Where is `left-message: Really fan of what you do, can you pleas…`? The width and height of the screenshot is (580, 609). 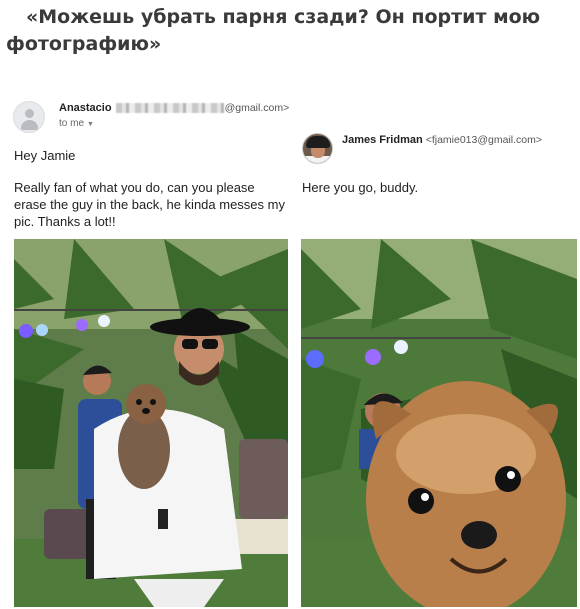
left-message: Really fan of what you do, can you pleas… is located at coordinates (149, 204).